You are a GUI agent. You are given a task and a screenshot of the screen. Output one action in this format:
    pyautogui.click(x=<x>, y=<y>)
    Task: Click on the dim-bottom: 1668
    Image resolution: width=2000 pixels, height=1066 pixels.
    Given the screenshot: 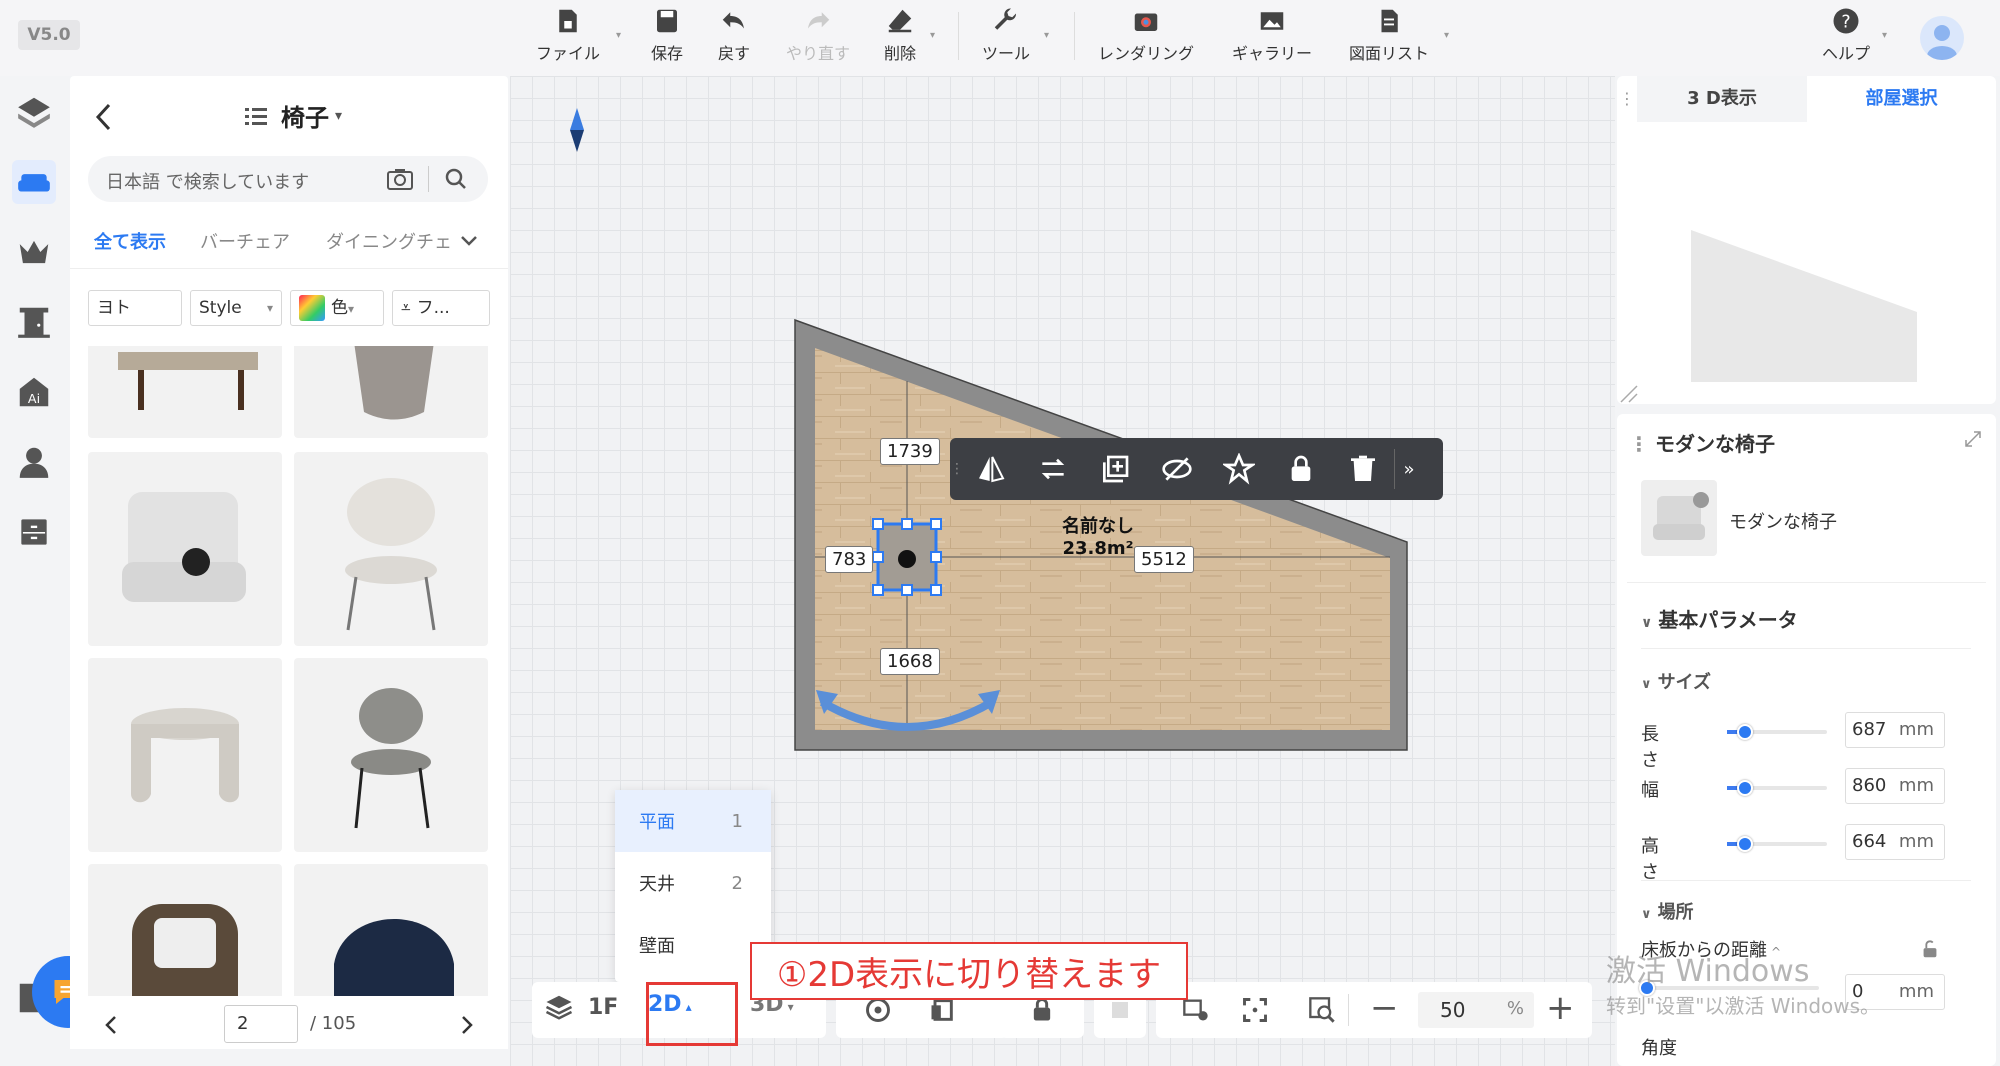 What is the action you would take?
    pyautogui.click(x=910, y=661)
    